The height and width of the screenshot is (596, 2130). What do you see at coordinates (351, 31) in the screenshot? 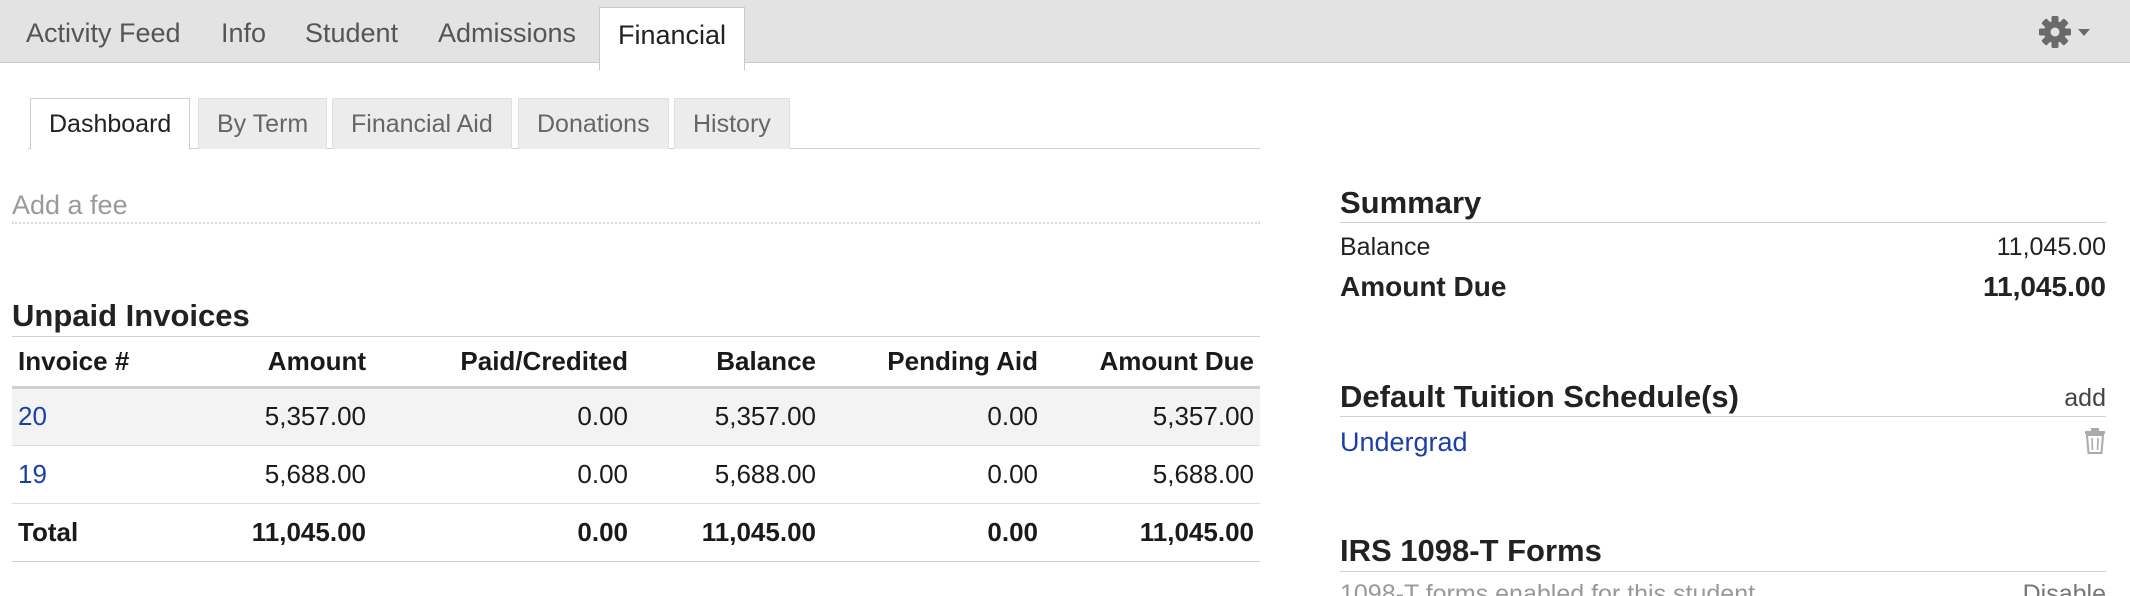
I see `nav-student: Student` at bounding box center [351, 31].